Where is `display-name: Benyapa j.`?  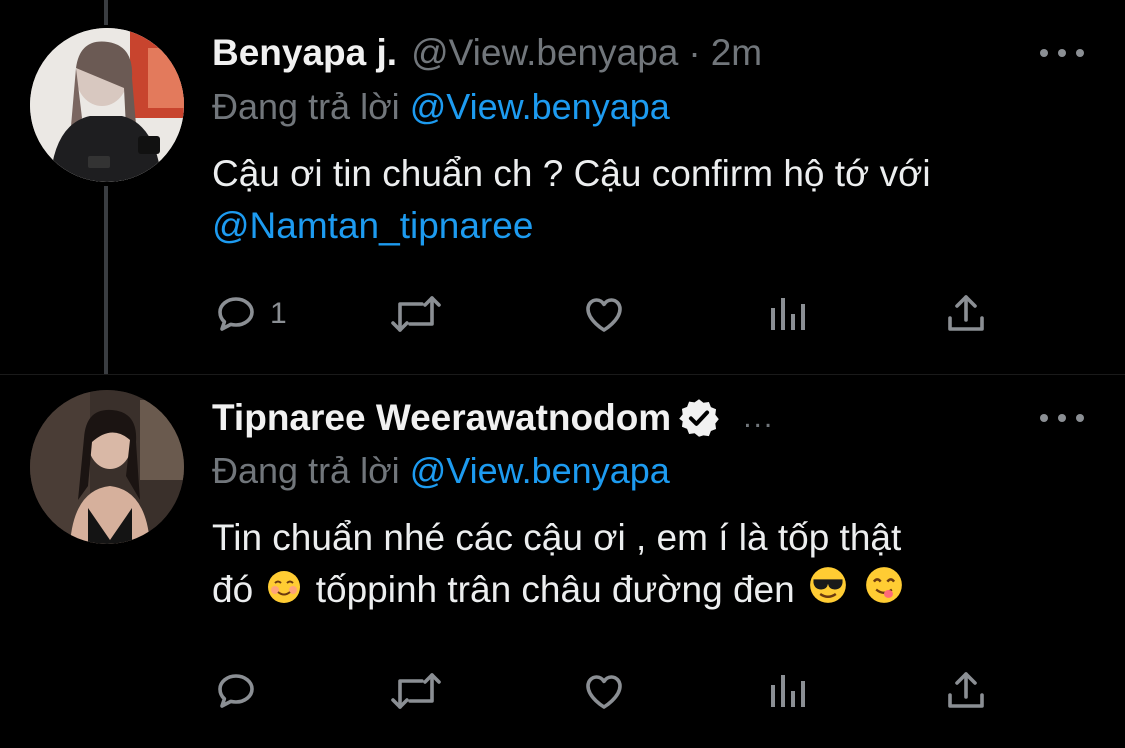 display-name: Benyapa j. is located at coordinates (304, 53).